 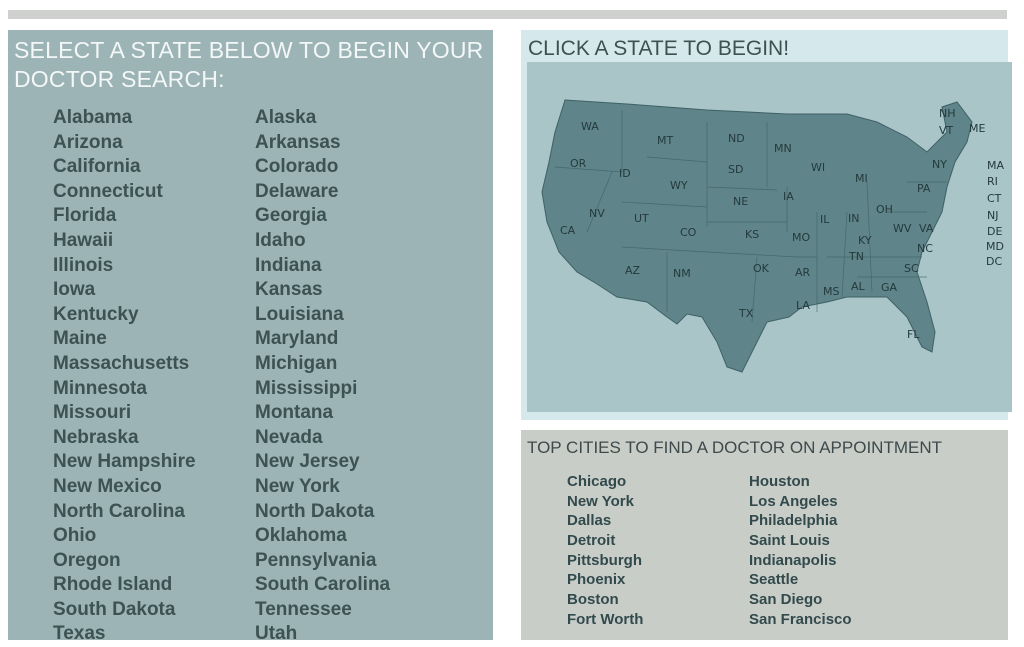 What do you see at coordinates (605, 482) in the screenshot?
I see `city-link: Chicago` at bounding box center [605, 482].